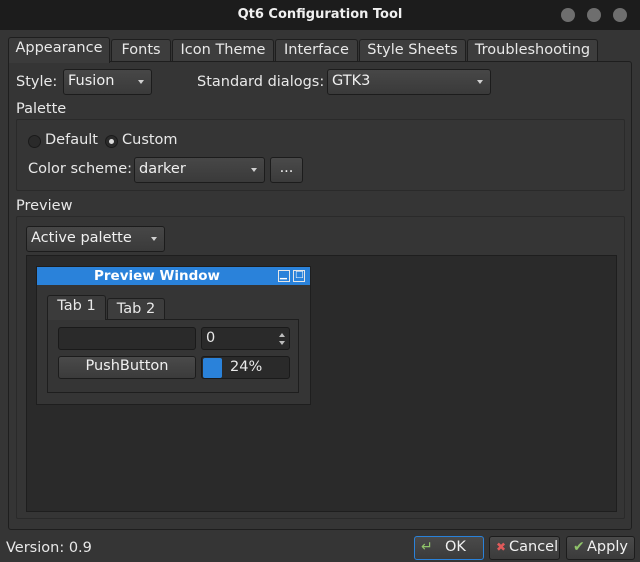  I want to click on style-combo-value: Fusion, so click(91, 81).